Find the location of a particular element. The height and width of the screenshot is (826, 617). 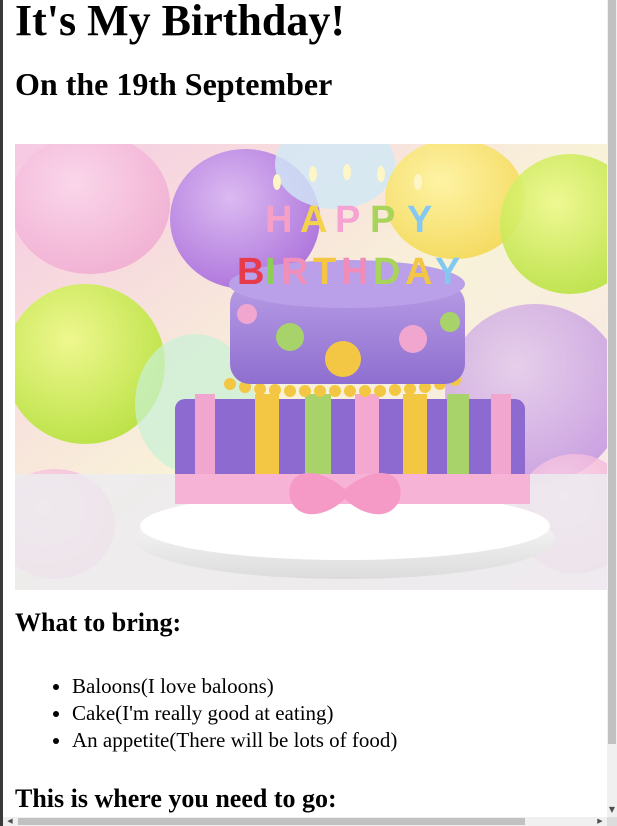

location-heading: This is where you need to go: is located at coordinates (176, 798).